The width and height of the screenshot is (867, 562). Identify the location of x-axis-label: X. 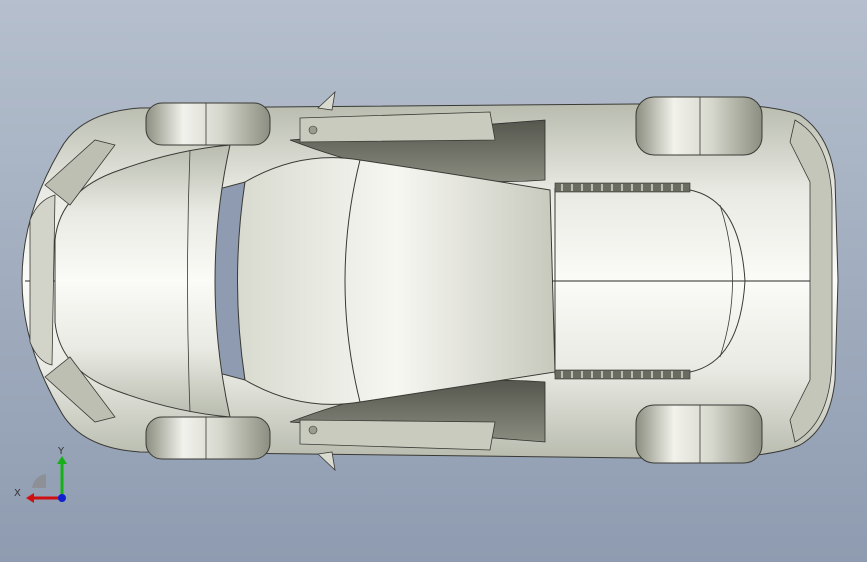
(17, 493).